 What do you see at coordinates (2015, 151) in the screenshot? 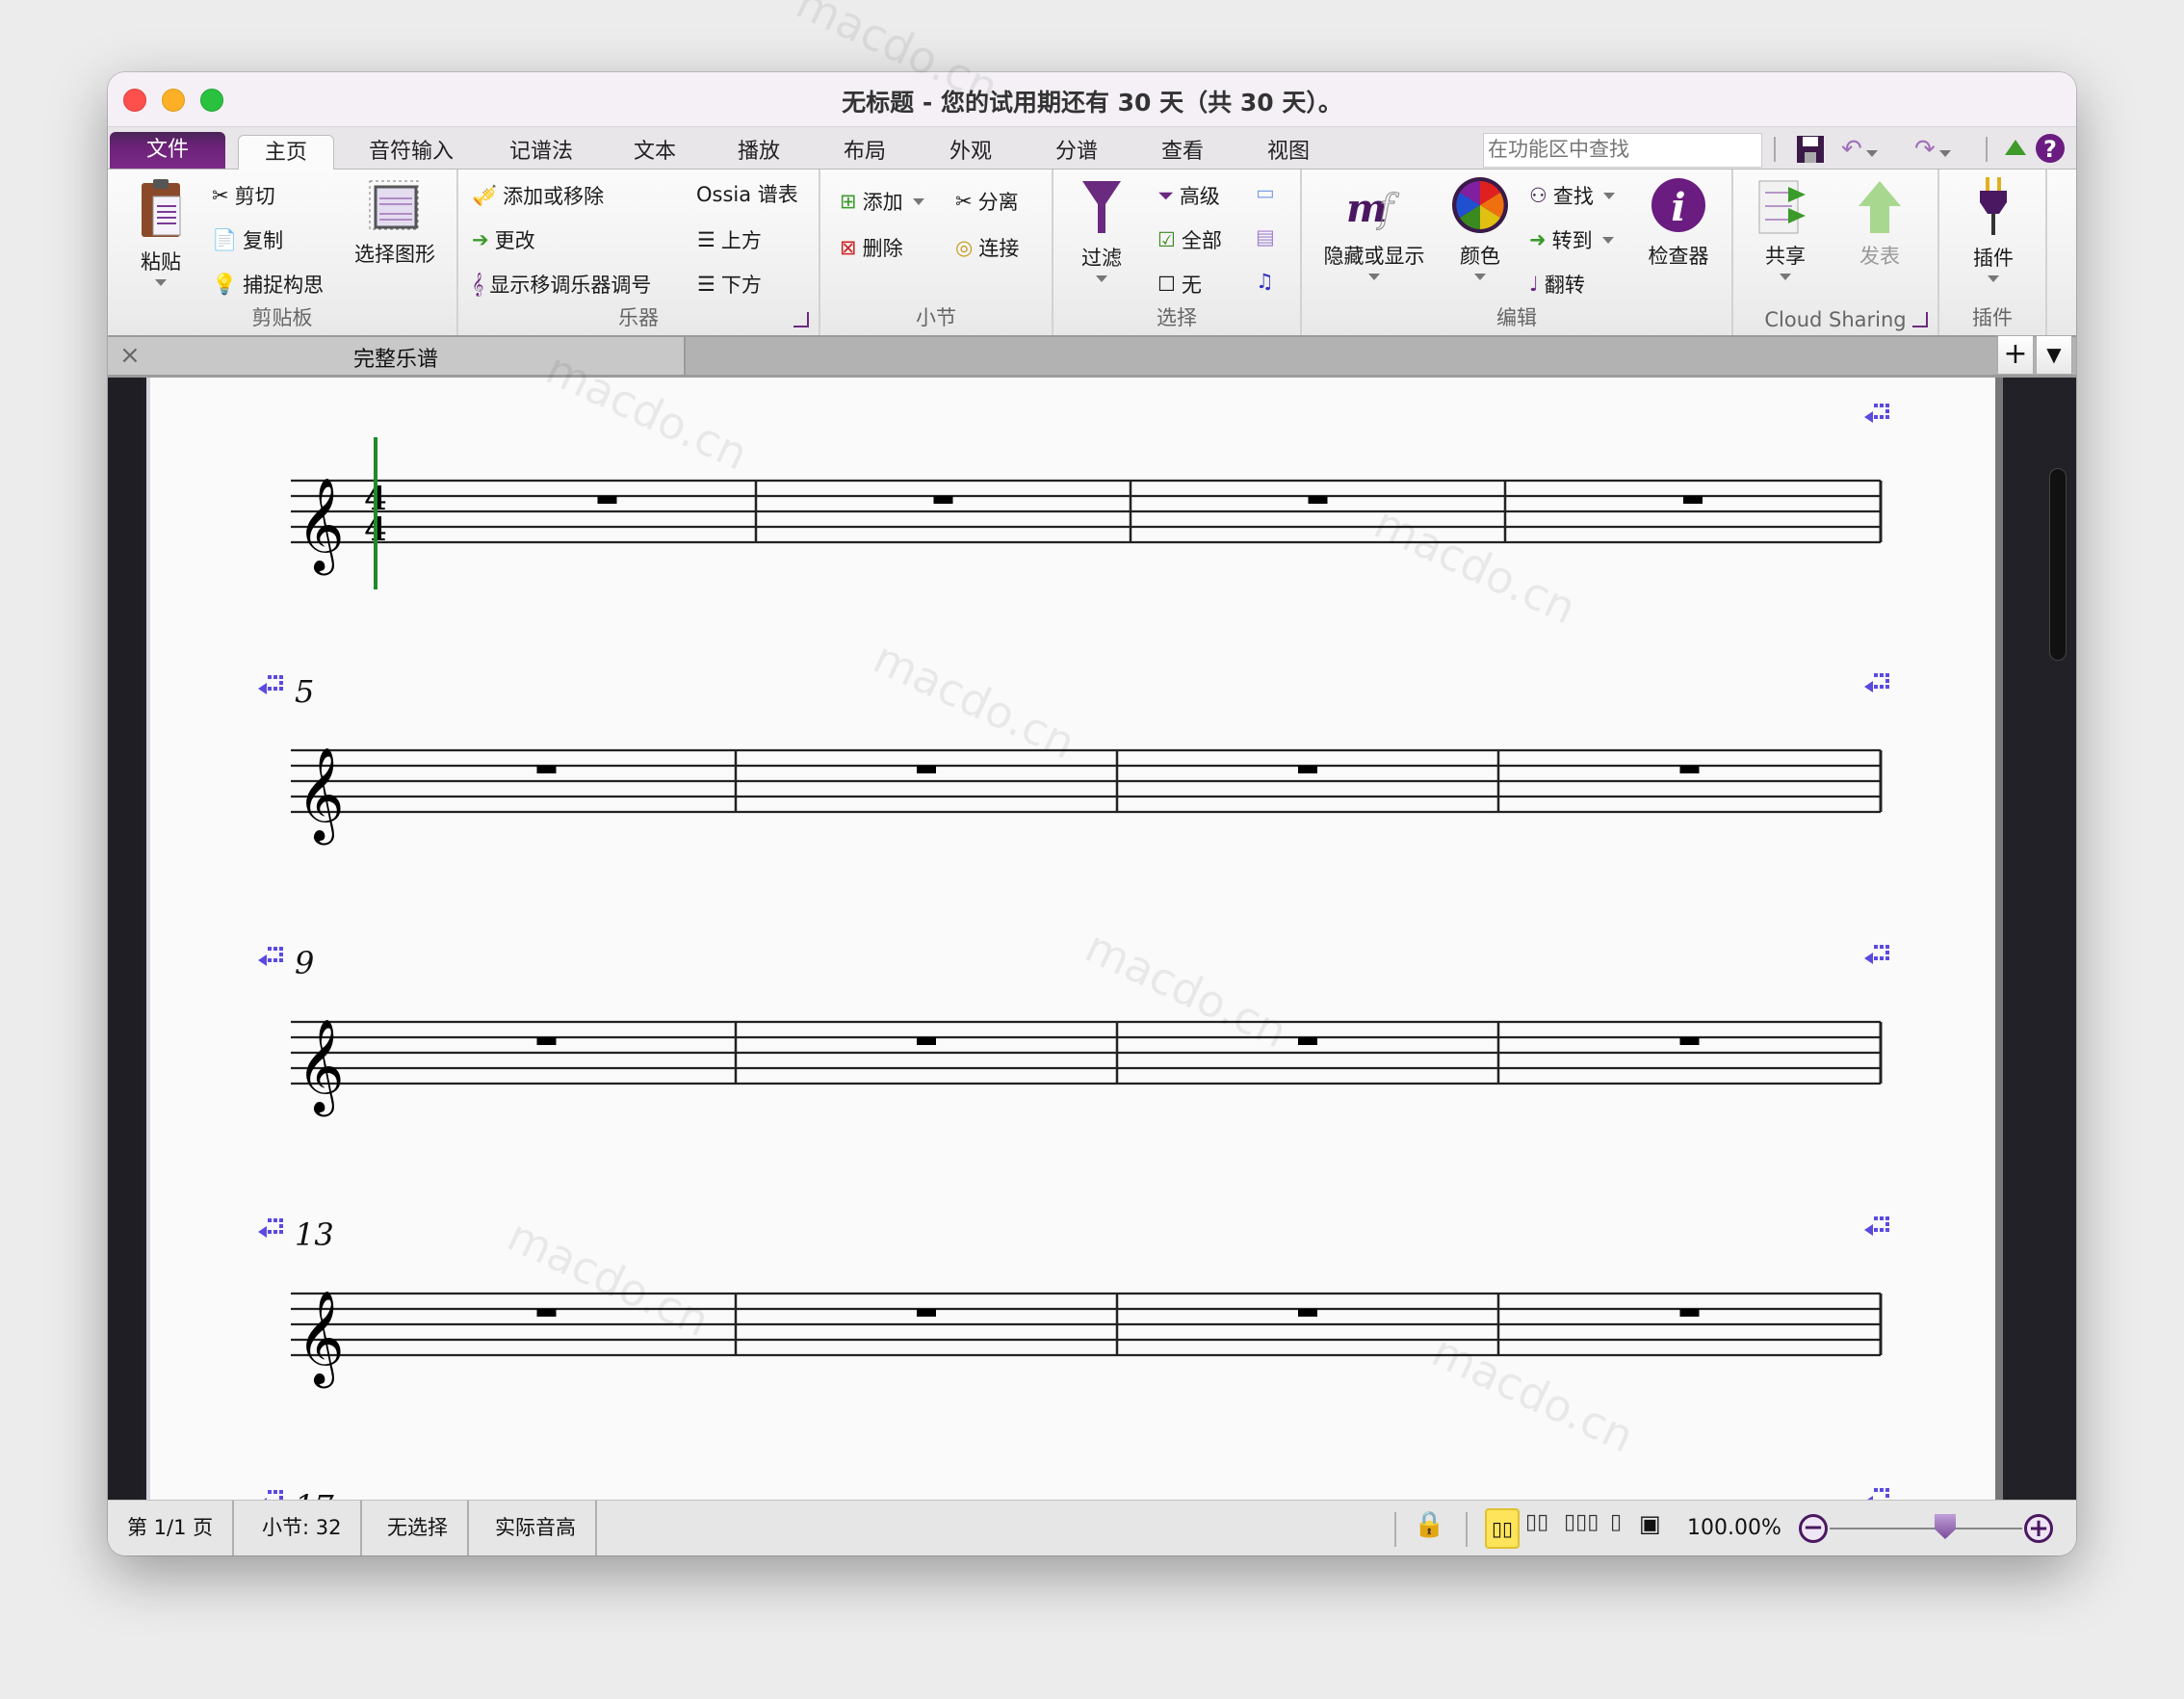
I see `minimize-ribbon-icon` at bounding box center [2015, 151].